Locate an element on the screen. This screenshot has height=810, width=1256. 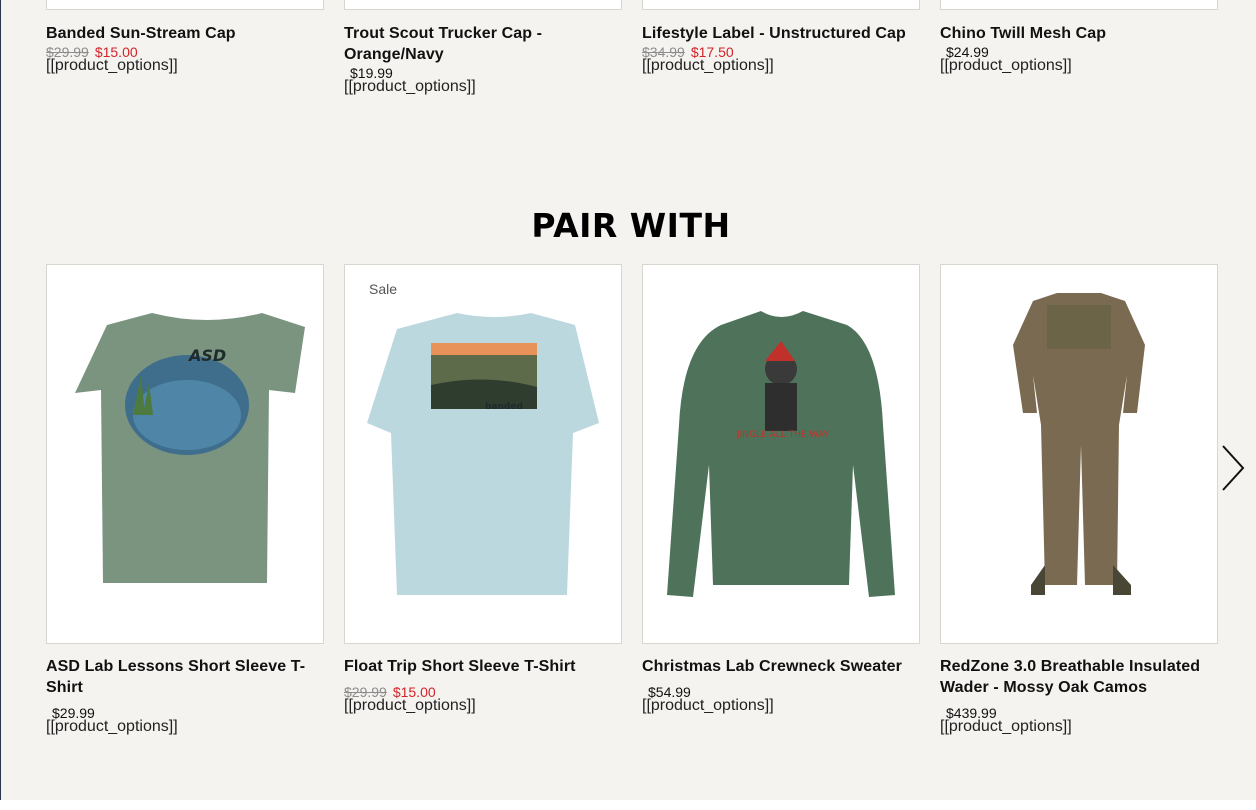
product-price: $34.99 $17.50 is located at coordinates (781, 52).